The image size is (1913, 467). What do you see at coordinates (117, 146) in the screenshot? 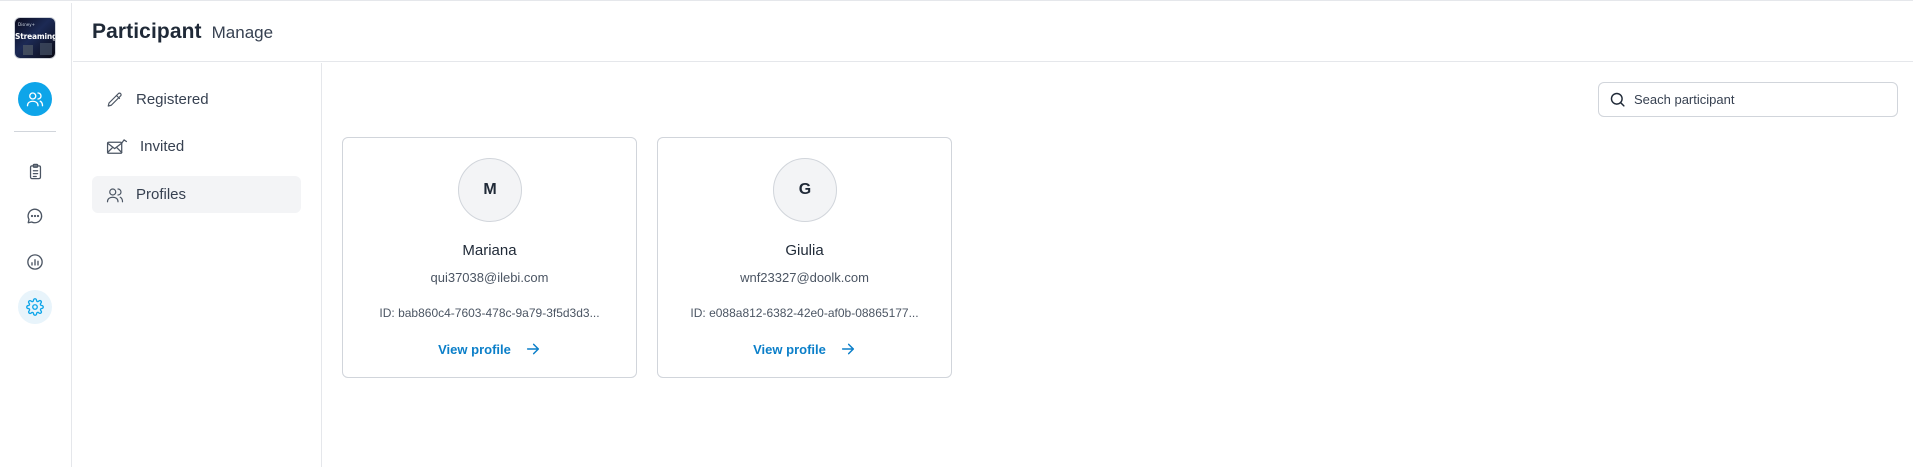
I see `mail-icon` at bounding box center [117, 146].